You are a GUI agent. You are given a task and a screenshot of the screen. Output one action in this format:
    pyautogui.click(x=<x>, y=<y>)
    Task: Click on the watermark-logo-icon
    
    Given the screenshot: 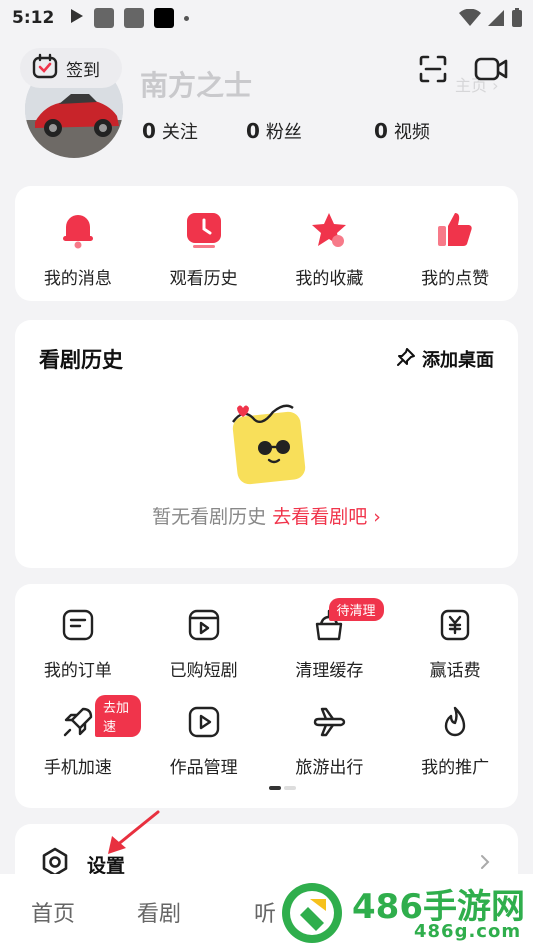 What is the action you would take?
    pyautogui.click(x=312, y=913)
    